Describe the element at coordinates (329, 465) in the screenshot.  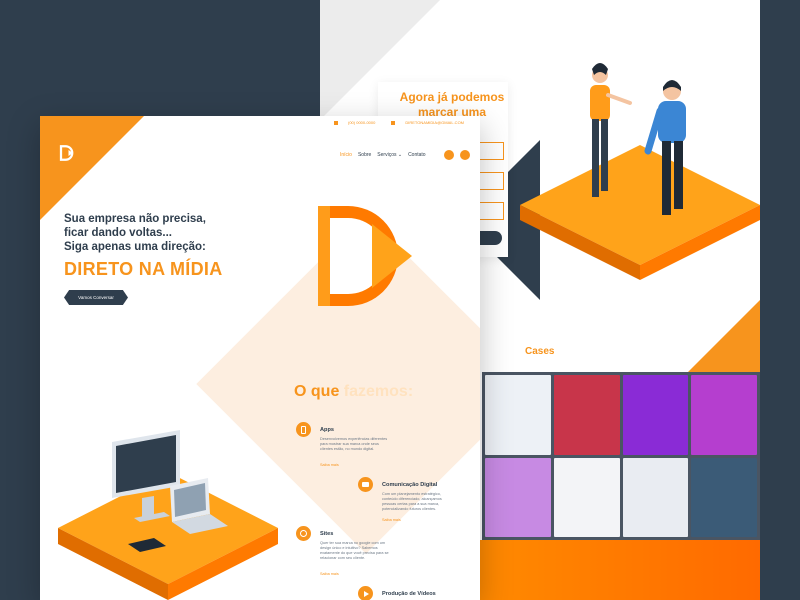
I see `service-link-apps: Saiba mais` at that location.